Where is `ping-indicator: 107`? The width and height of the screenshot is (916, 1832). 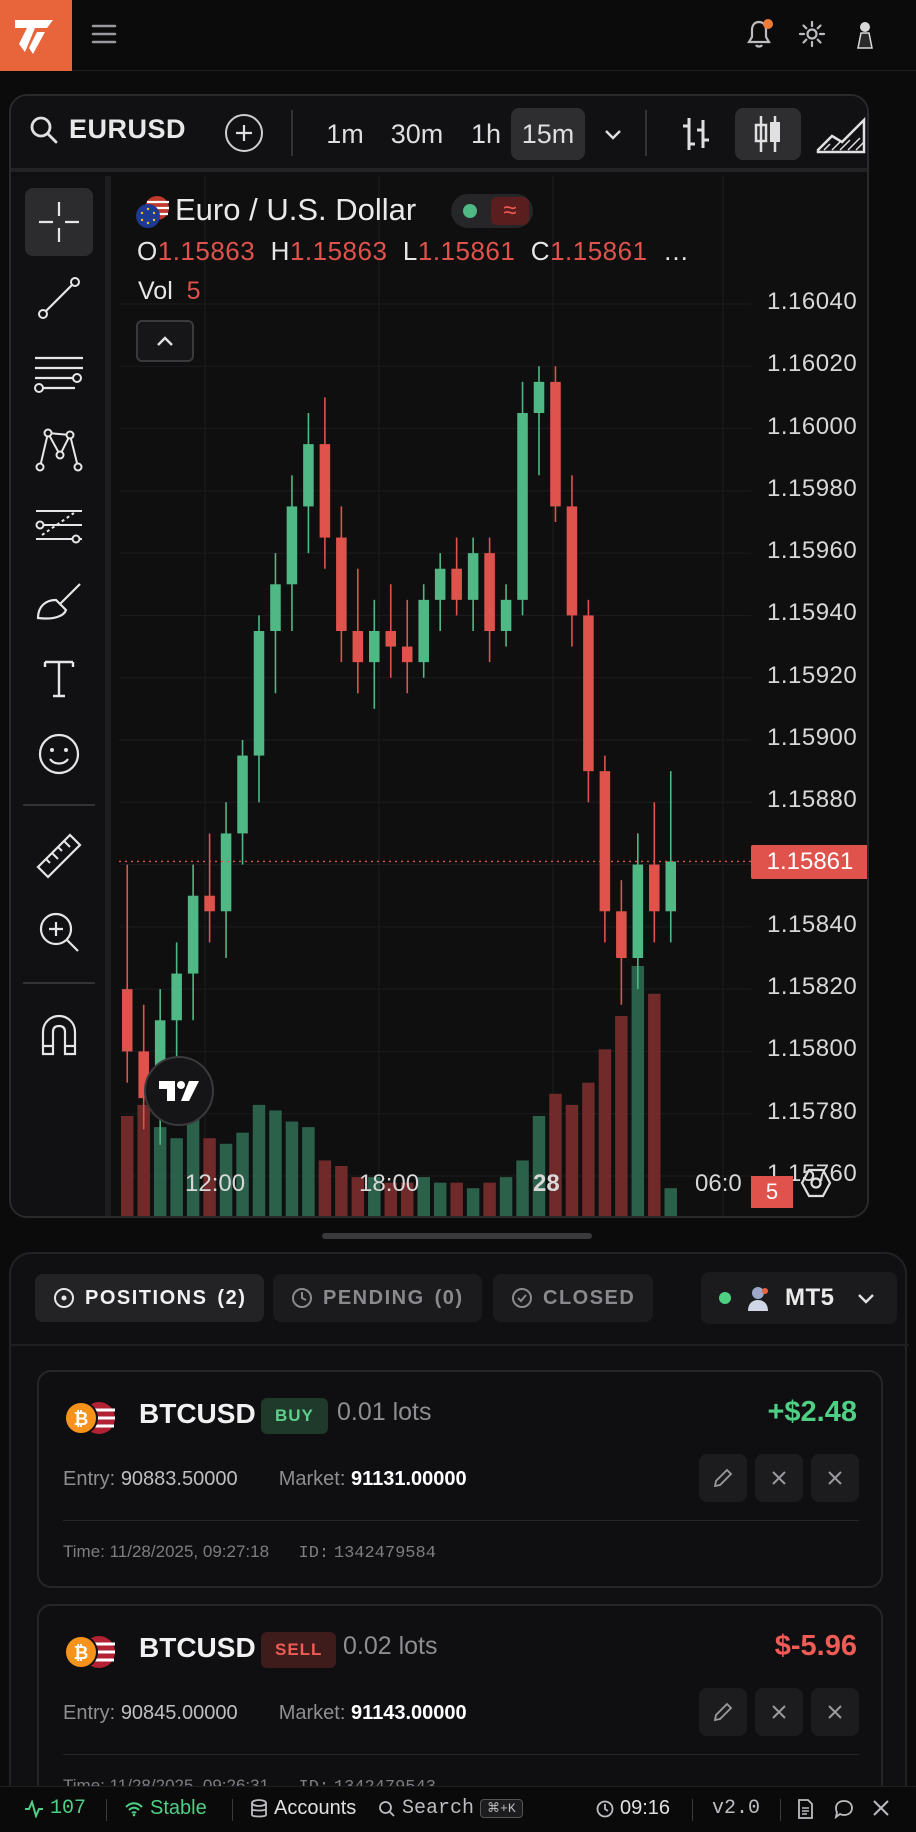 ping-indicator: 107 is located at coordinates (55, 1808).